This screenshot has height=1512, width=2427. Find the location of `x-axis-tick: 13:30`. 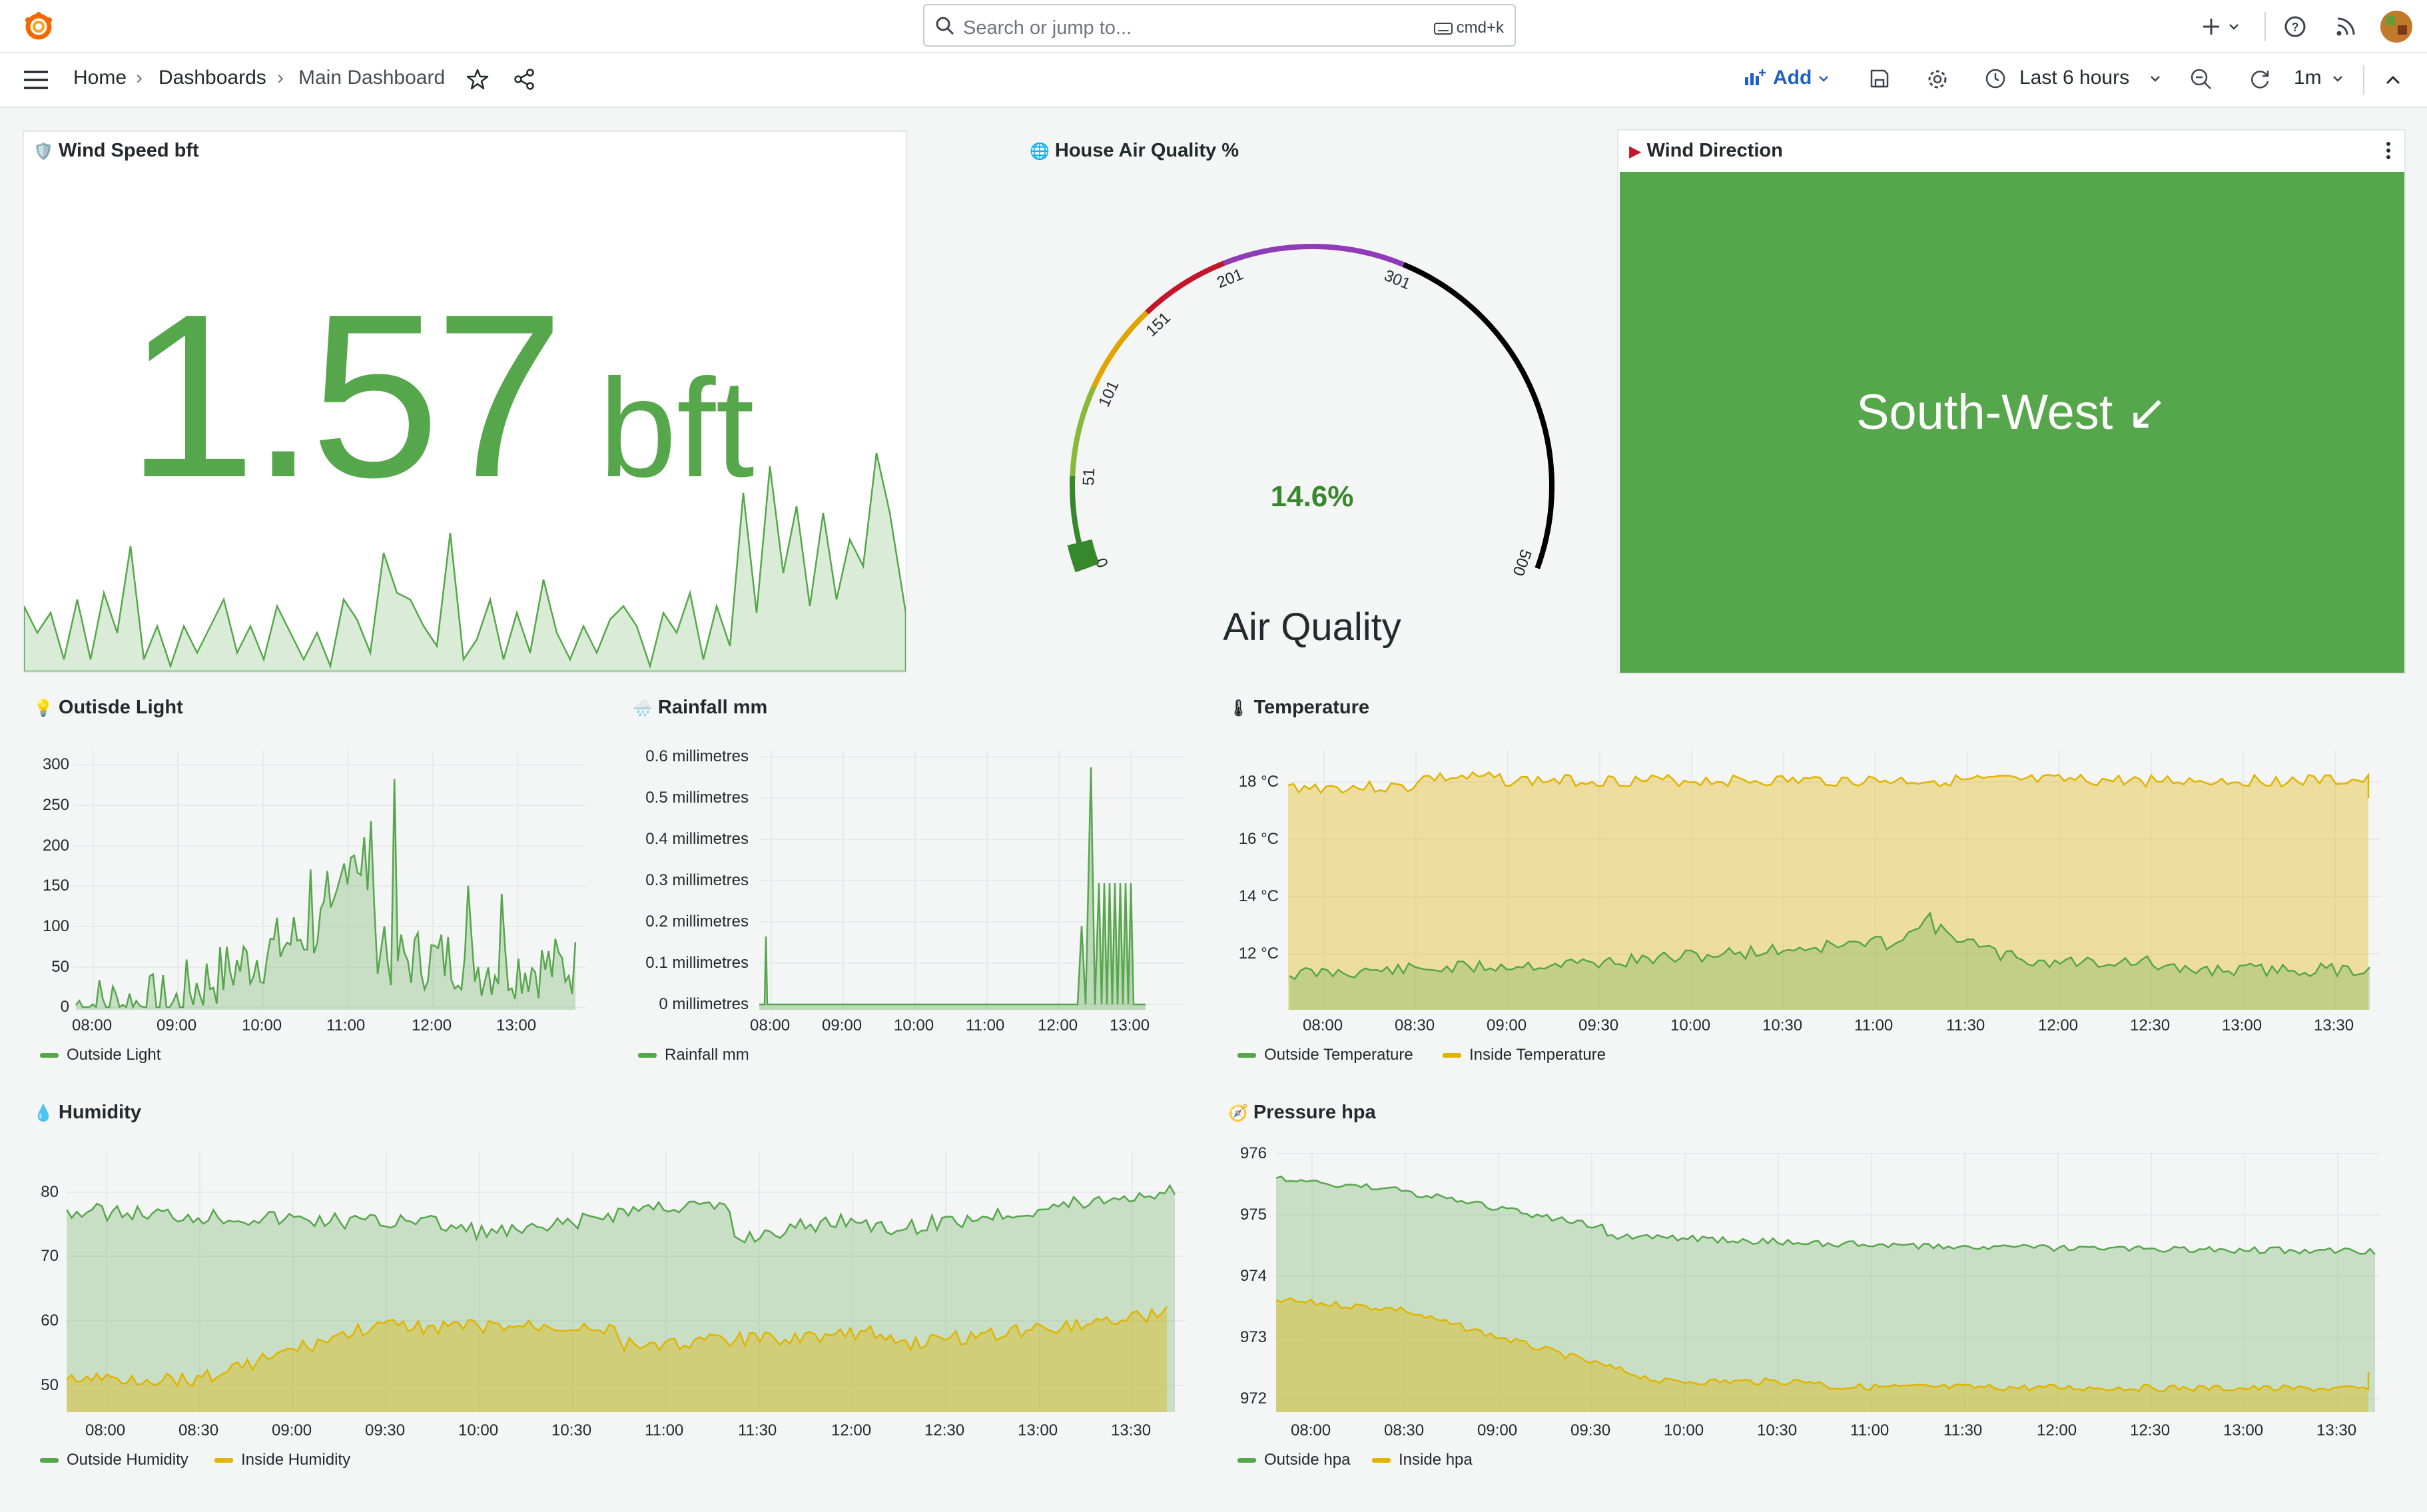

x-axis-tick: 13:30 is located at coordinates (1132, 1430).